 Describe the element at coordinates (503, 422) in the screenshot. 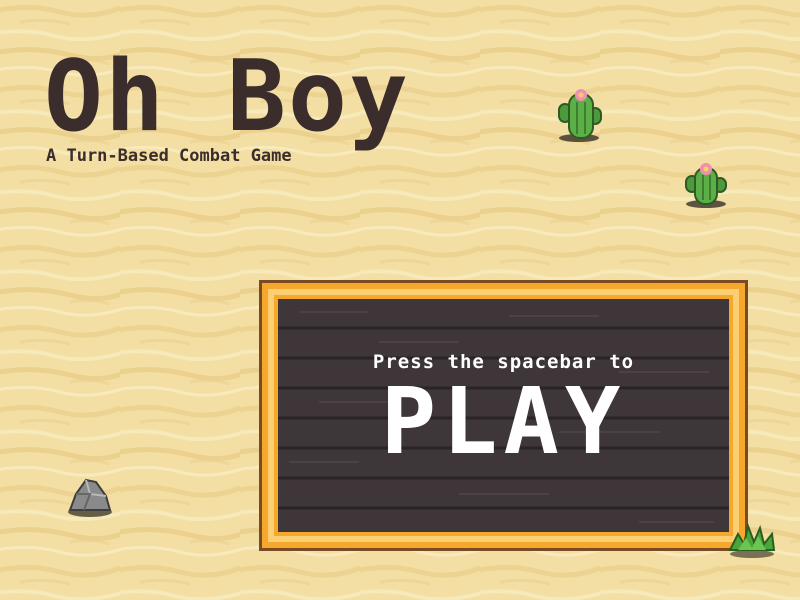

I see `play-label: PLAY` at that location.